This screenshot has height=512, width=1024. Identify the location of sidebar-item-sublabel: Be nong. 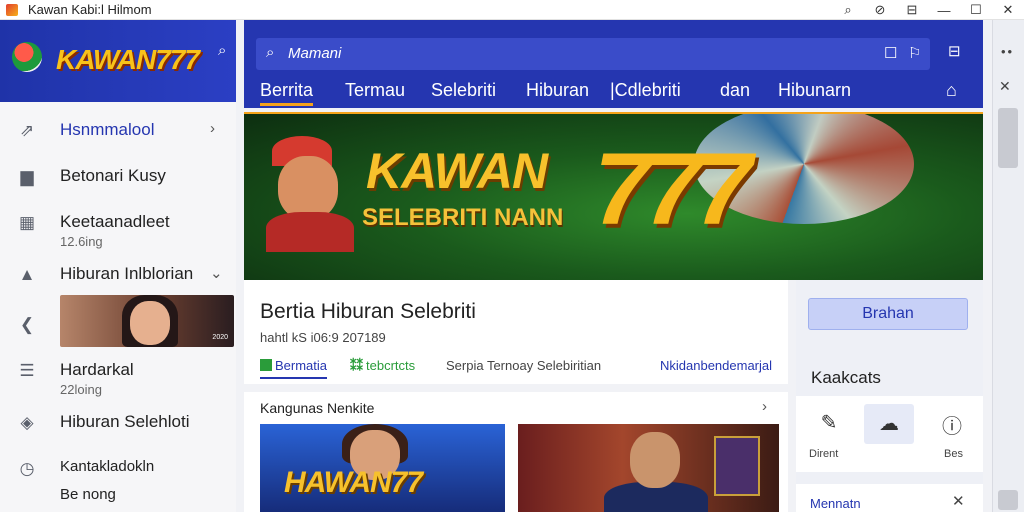
(88, 494).